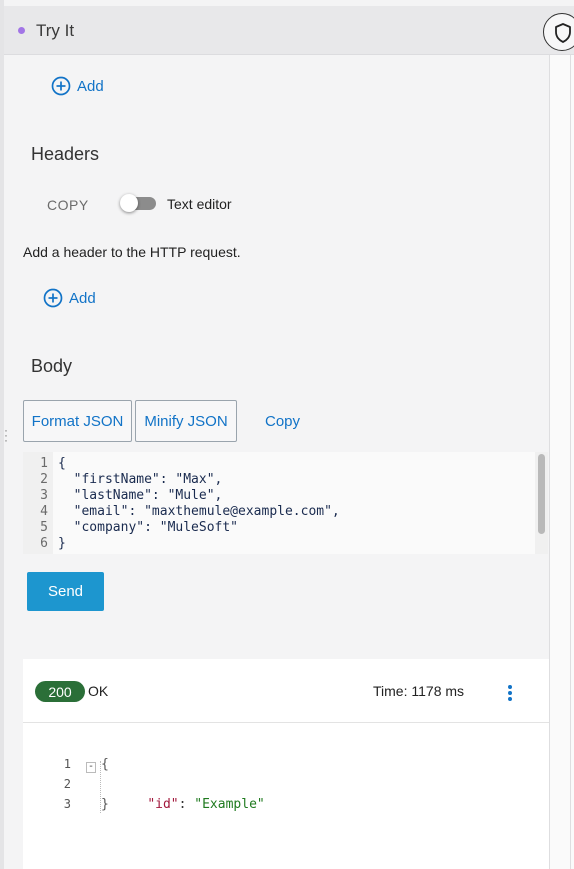 This screenshot has width=574, height=869. What do you see at coordinates (129, 203) in the screenshot?
I see `toggle-knob` at bounding box center [129, 203].